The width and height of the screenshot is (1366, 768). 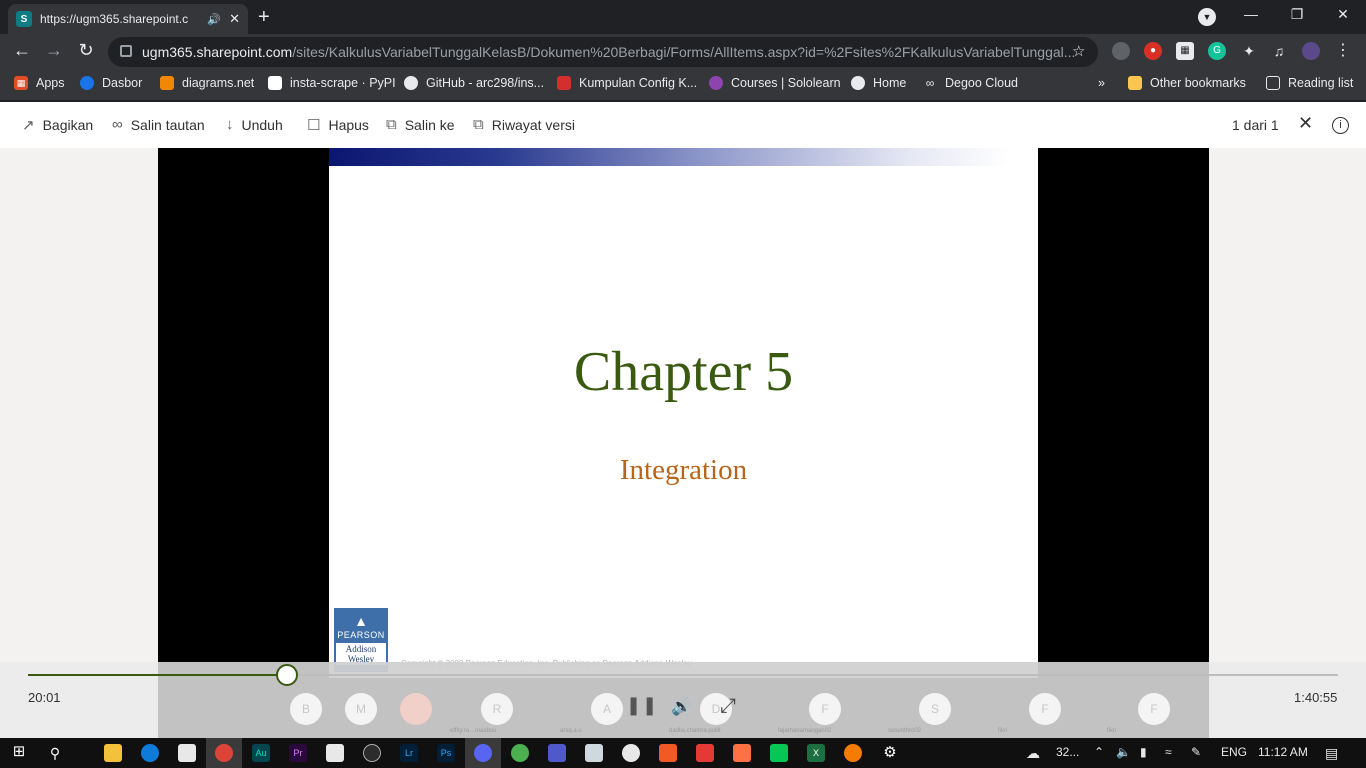 What do you see at coordinates (1255, 125) in the screenshot?
I see `page-count: 1 dari 1` at bounding box center [1255, 125].